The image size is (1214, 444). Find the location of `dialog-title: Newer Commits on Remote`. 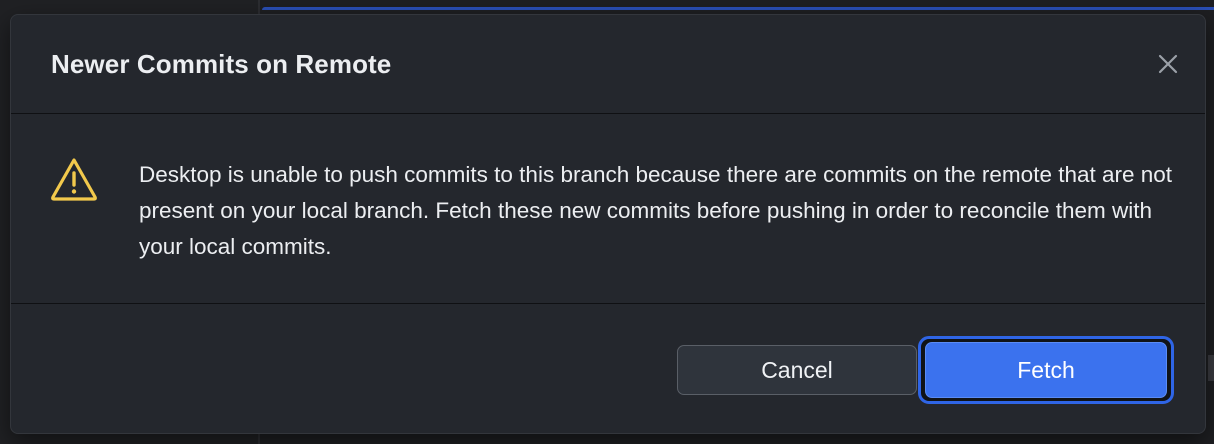

dialog-title: Newer Commits on Remote is located at coordinates (221, 64).